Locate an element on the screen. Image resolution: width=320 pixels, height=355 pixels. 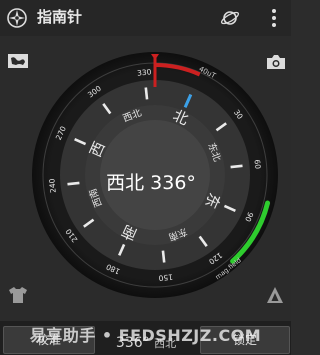
degree-label: 60 is located at coordinates (257, 164).